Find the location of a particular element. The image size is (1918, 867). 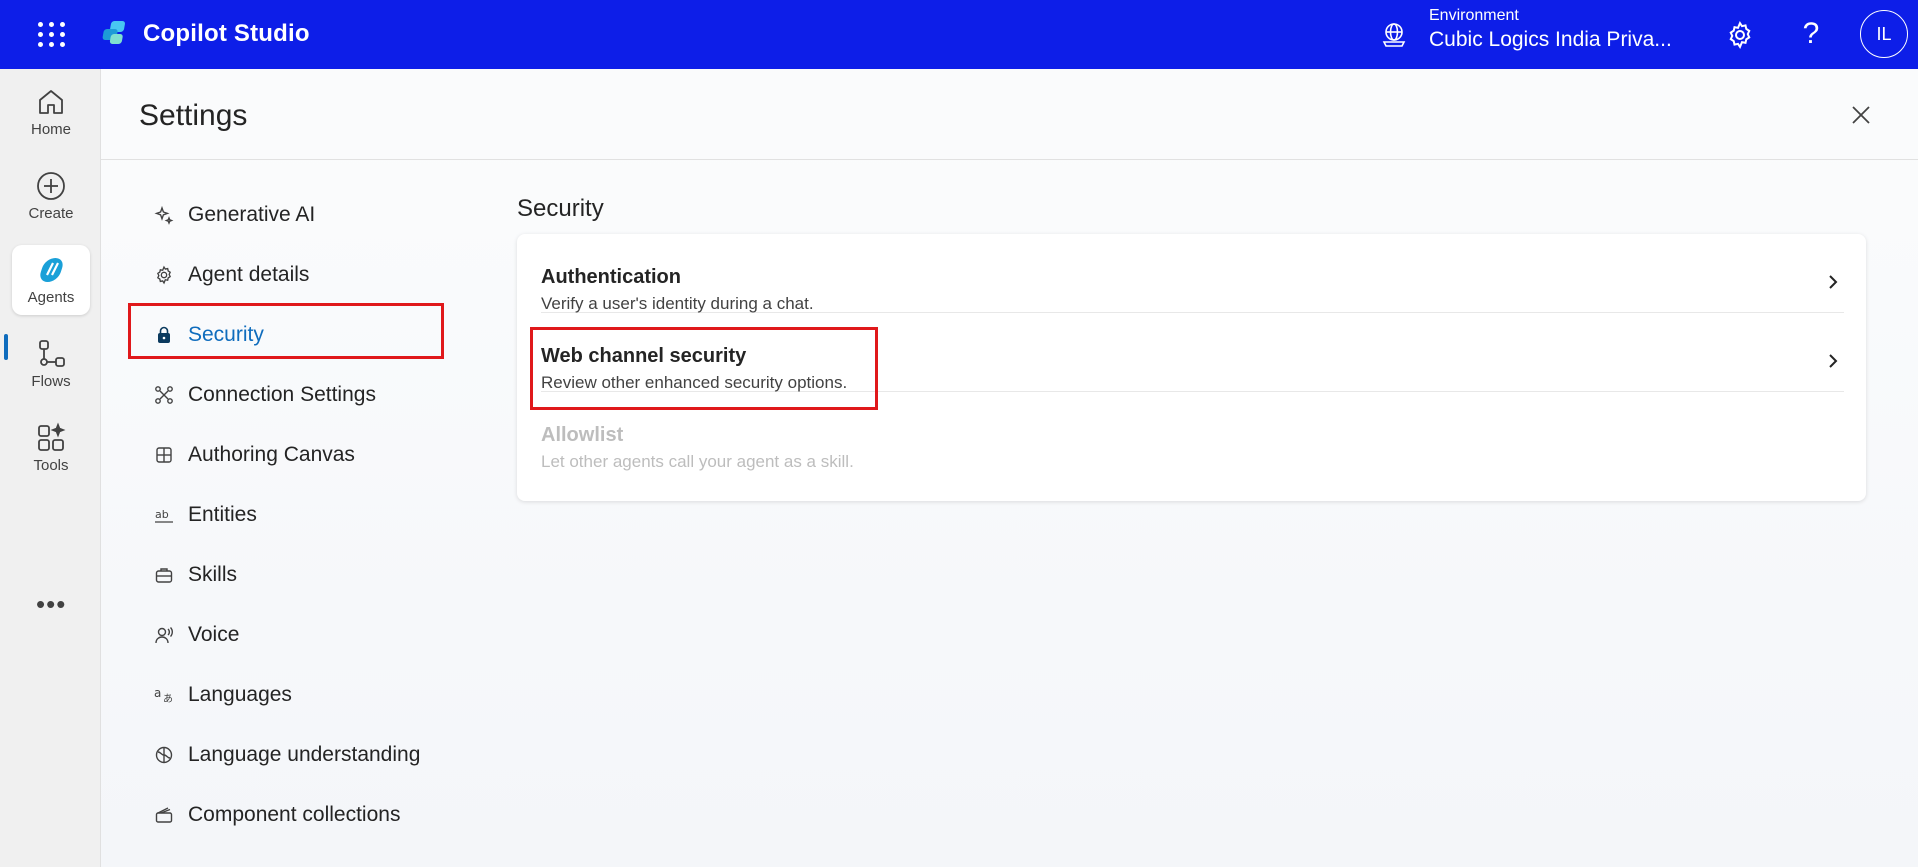

security-section-title: Security is located at coordinates (560, 208).